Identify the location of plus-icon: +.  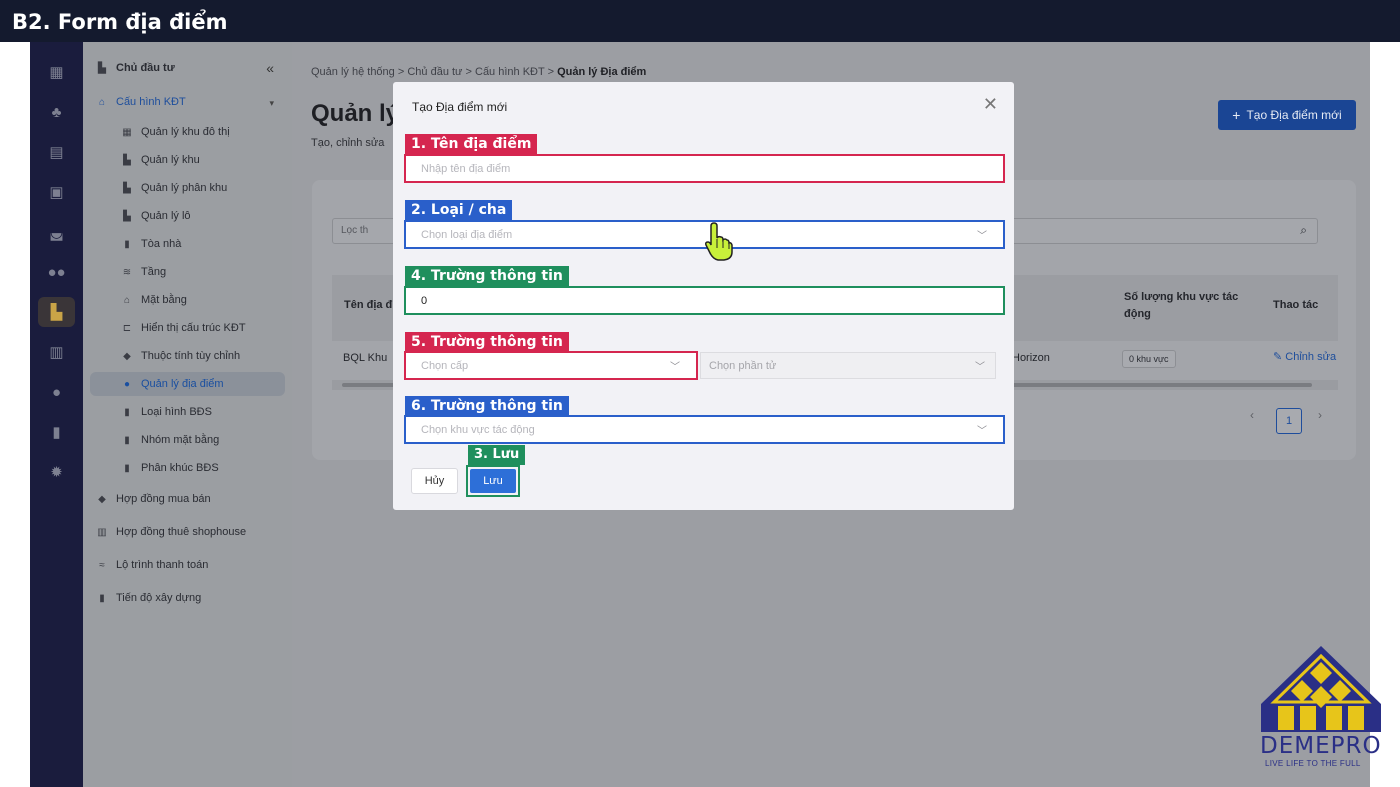
(1236, 115).